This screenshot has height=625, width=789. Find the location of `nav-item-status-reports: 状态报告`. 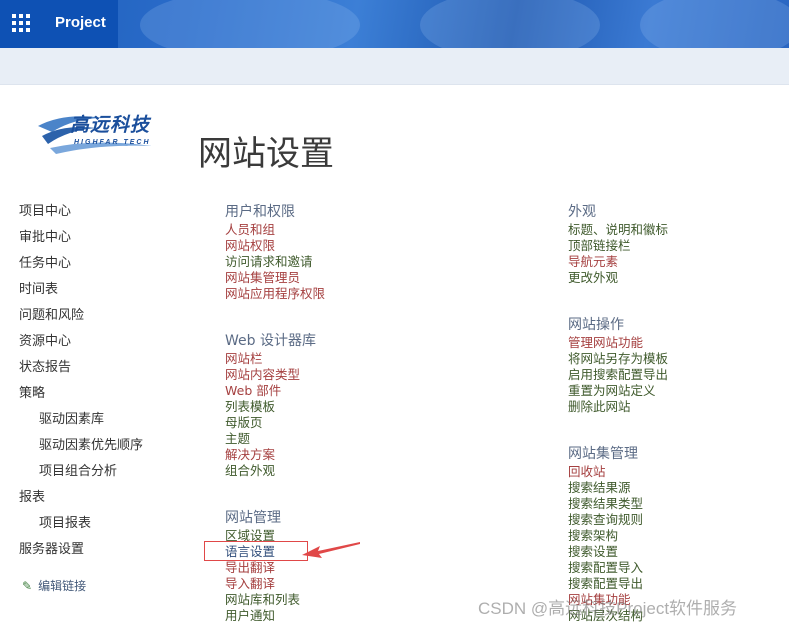

nav-item-status-reports: 状态报告 is located at coordinates (45, 365).